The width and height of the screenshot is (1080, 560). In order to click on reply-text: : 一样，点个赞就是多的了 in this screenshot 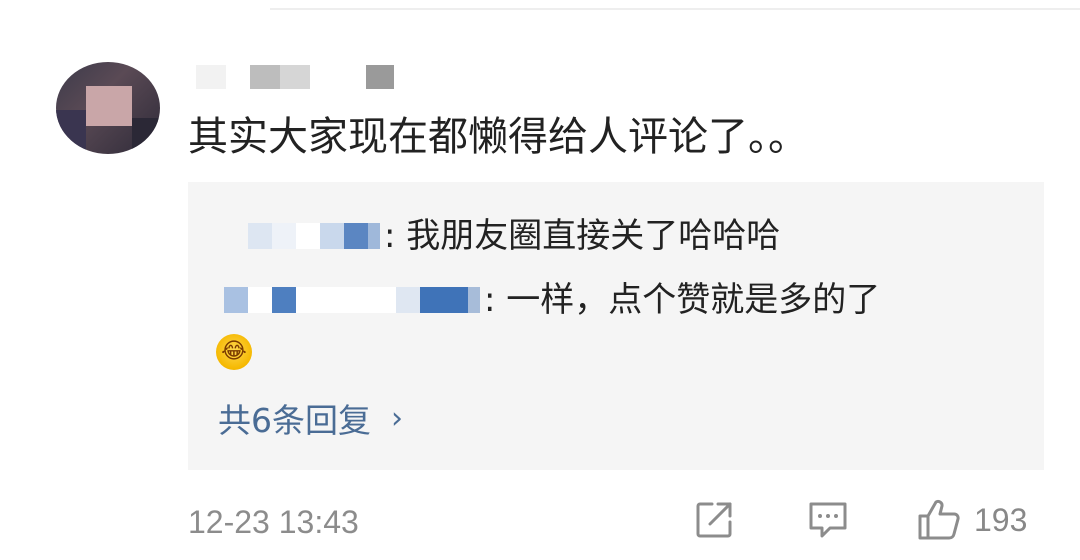, I will do `click(682, 300)`.